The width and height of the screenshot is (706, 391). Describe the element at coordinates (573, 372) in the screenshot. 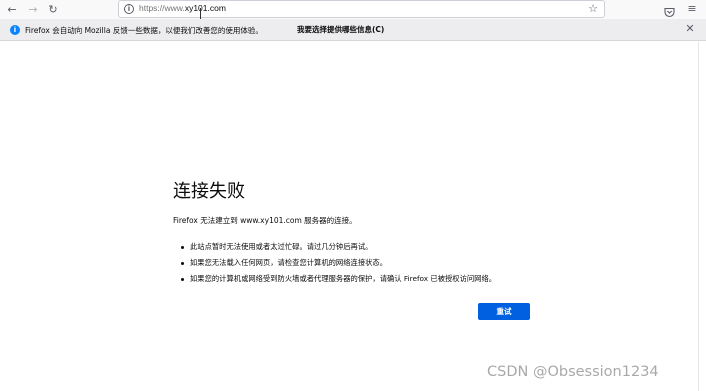

I see `watermark: CSDN @Obsession1234` at that location.